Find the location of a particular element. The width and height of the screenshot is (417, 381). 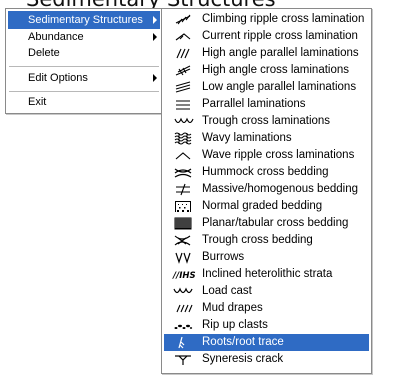

submenu-item-wavy-laminations: Wavy laminations is located at coordinates (266, 138).